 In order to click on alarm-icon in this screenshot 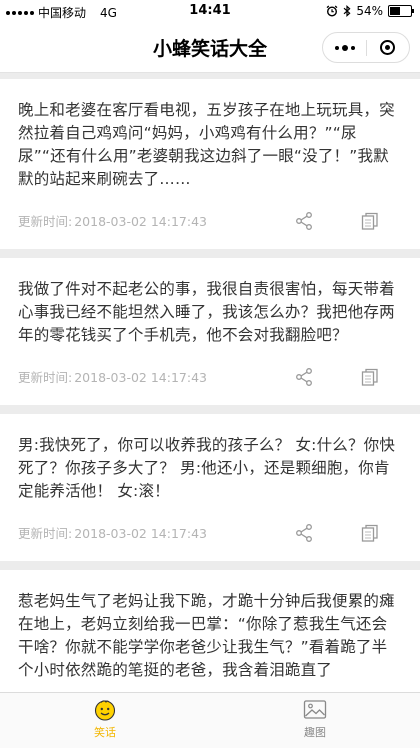, I will do `click(332, 11)`.